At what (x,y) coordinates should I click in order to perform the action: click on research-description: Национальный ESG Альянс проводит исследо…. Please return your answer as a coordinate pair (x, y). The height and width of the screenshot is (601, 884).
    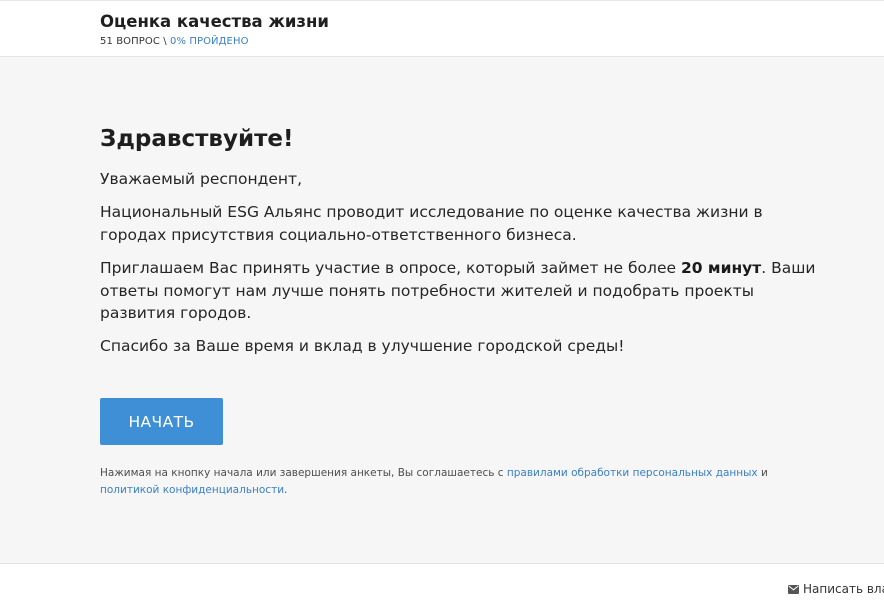
    Looking at the image, I should click on (431, 223).